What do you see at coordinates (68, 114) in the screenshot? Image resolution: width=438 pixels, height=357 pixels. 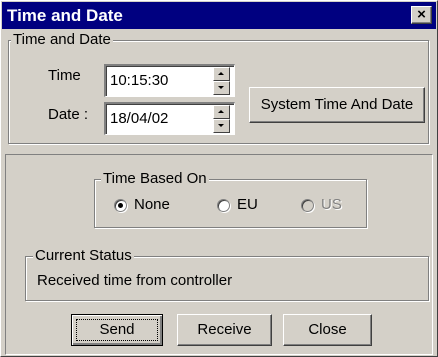 I see `date-label: Date :` at bounding box center [68, 114].